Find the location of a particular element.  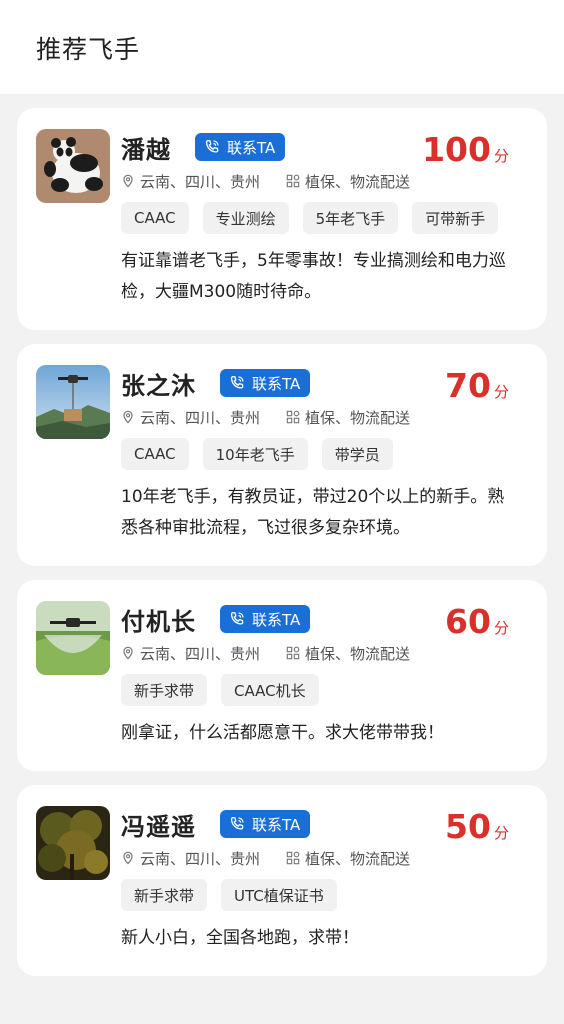

score-value: 60 is located at coordinates (468, 621).